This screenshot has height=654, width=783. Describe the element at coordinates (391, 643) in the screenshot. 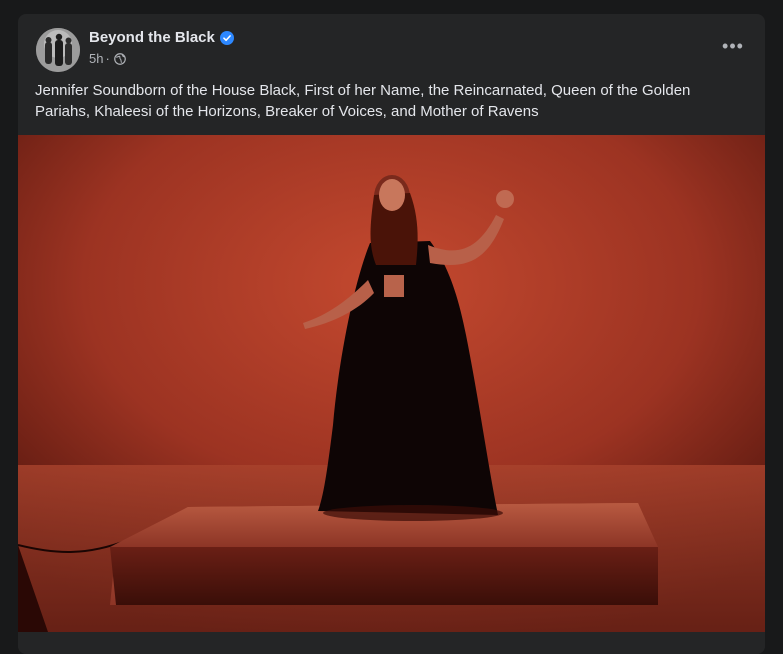

I see `post-actions-strip` at that location.